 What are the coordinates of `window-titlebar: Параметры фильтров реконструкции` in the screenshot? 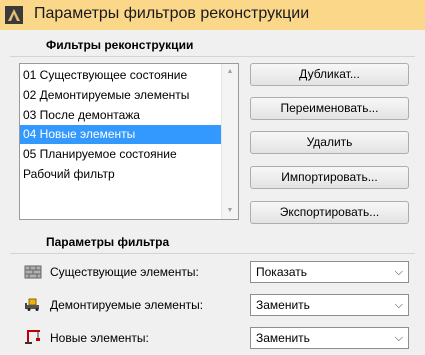 It's located at (212, 15).